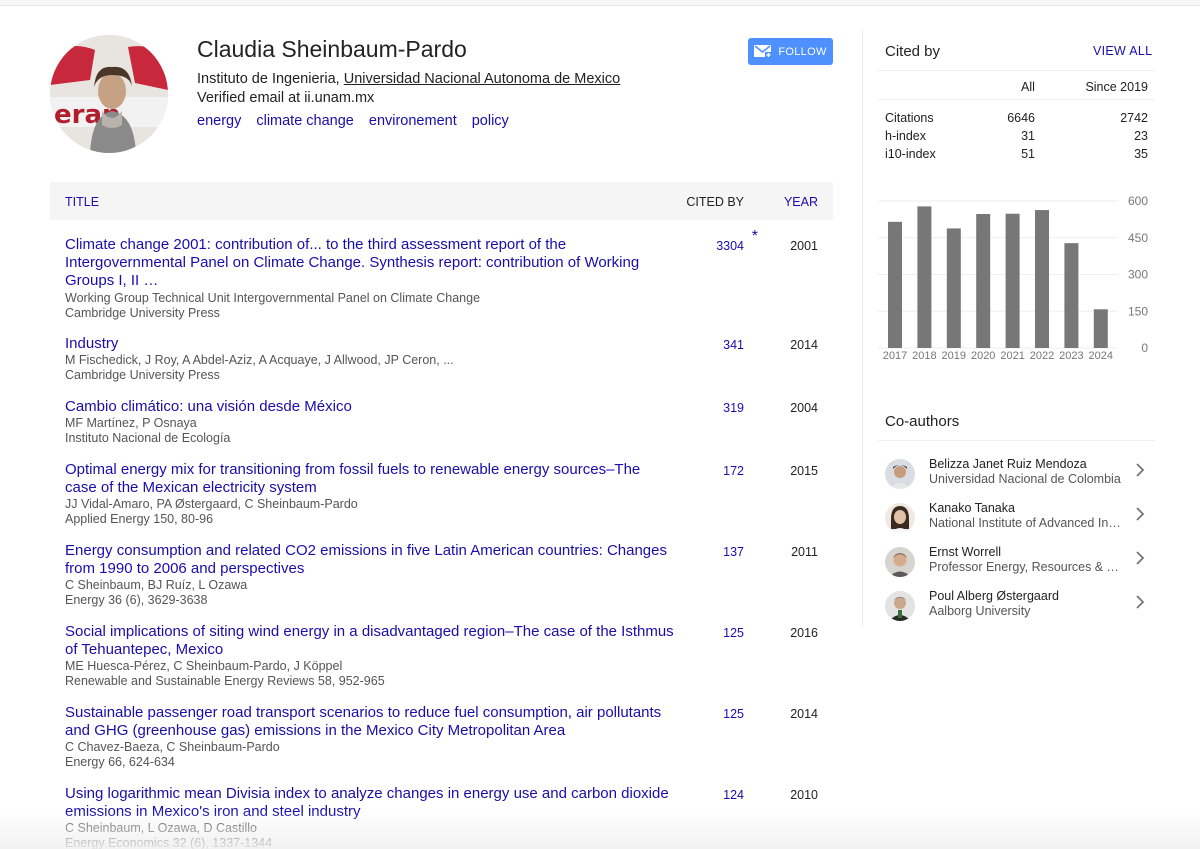 Image resolution: width=1200 pixels, height=849 pixels. Describe the element at coordinates (804, 408) in the screenshot. I see `article-year: 2004` at that location.